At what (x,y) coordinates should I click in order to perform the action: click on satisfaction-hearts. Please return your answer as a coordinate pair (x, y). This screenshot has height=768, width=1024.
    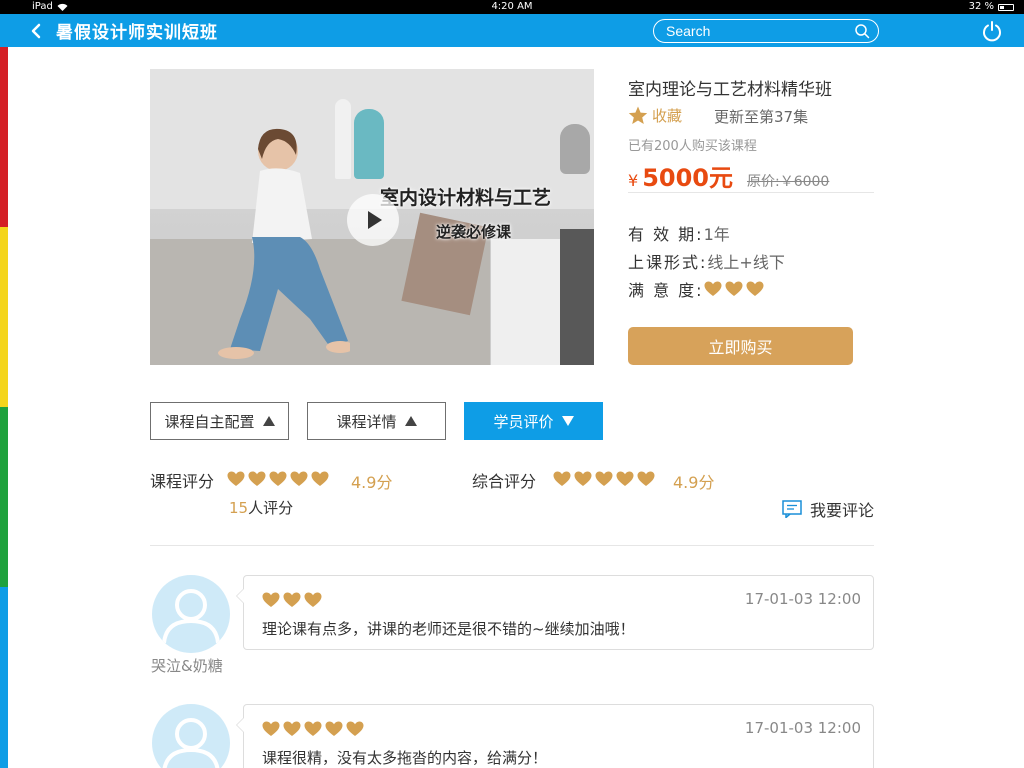
    Looking at the image, I should click on (734, 289).